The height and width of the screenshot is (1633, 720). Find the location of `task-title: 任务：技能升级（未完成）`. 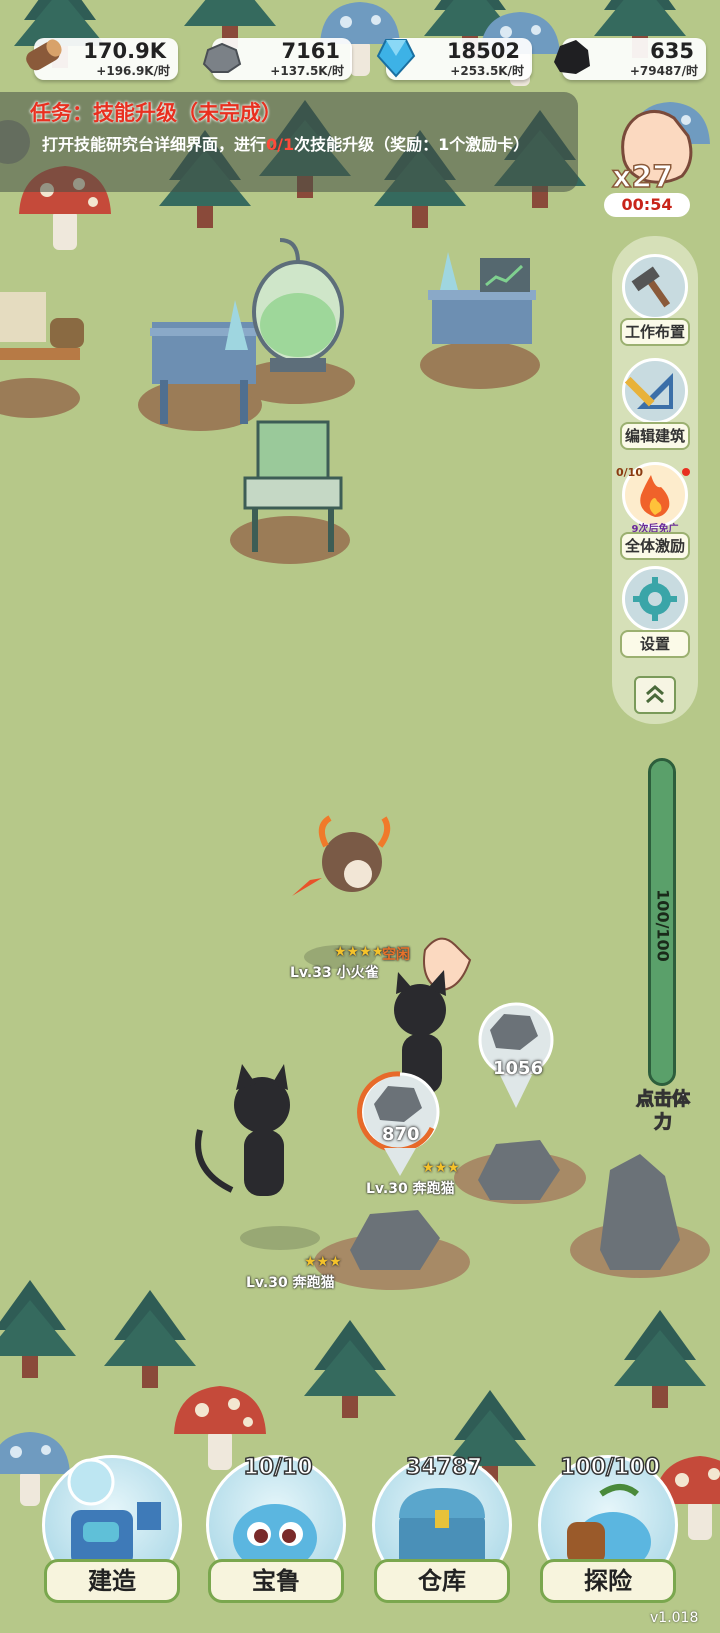

task-title: 任务：技能升级（未完成） is located at coordinates (156, 113).